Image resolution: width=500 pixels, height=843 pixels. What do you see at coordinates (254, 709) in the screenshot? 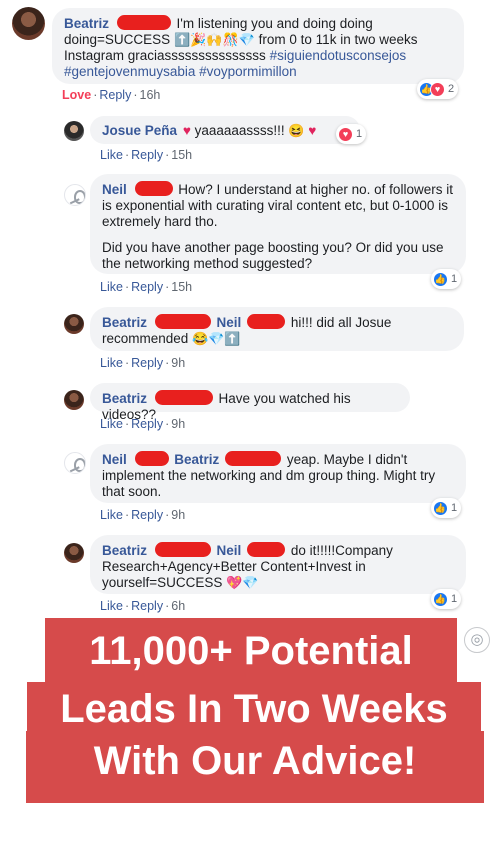
I see `banner-line-2: Leads In Two Weeks` at bounding box center [254, 709].